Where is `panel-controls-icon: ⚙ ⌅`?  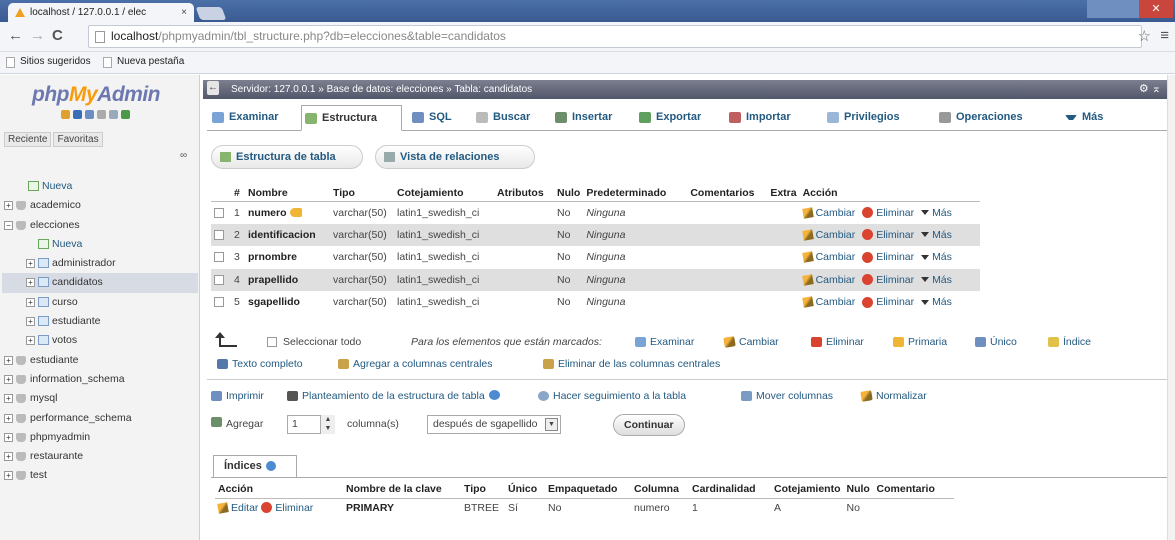
panel-controls-icon: ⚙ ⌅ is located at coordinates (1150, 89).